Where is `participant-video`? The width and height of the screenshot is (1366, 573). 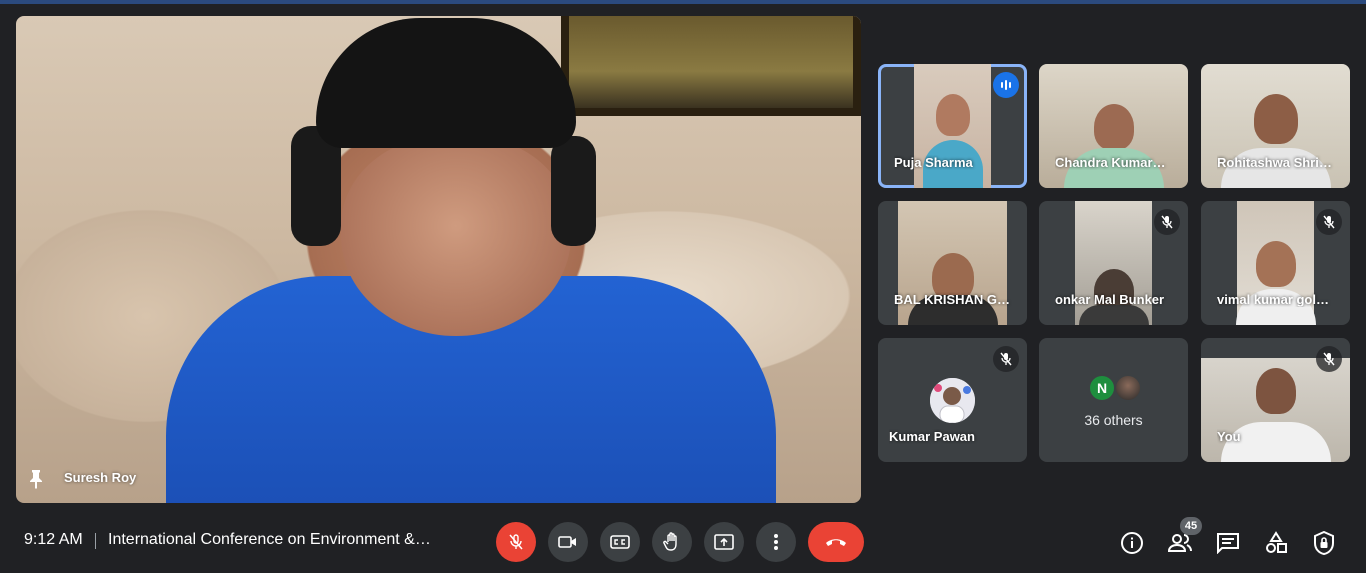
participant-video is located at coordinates (1275, 410).